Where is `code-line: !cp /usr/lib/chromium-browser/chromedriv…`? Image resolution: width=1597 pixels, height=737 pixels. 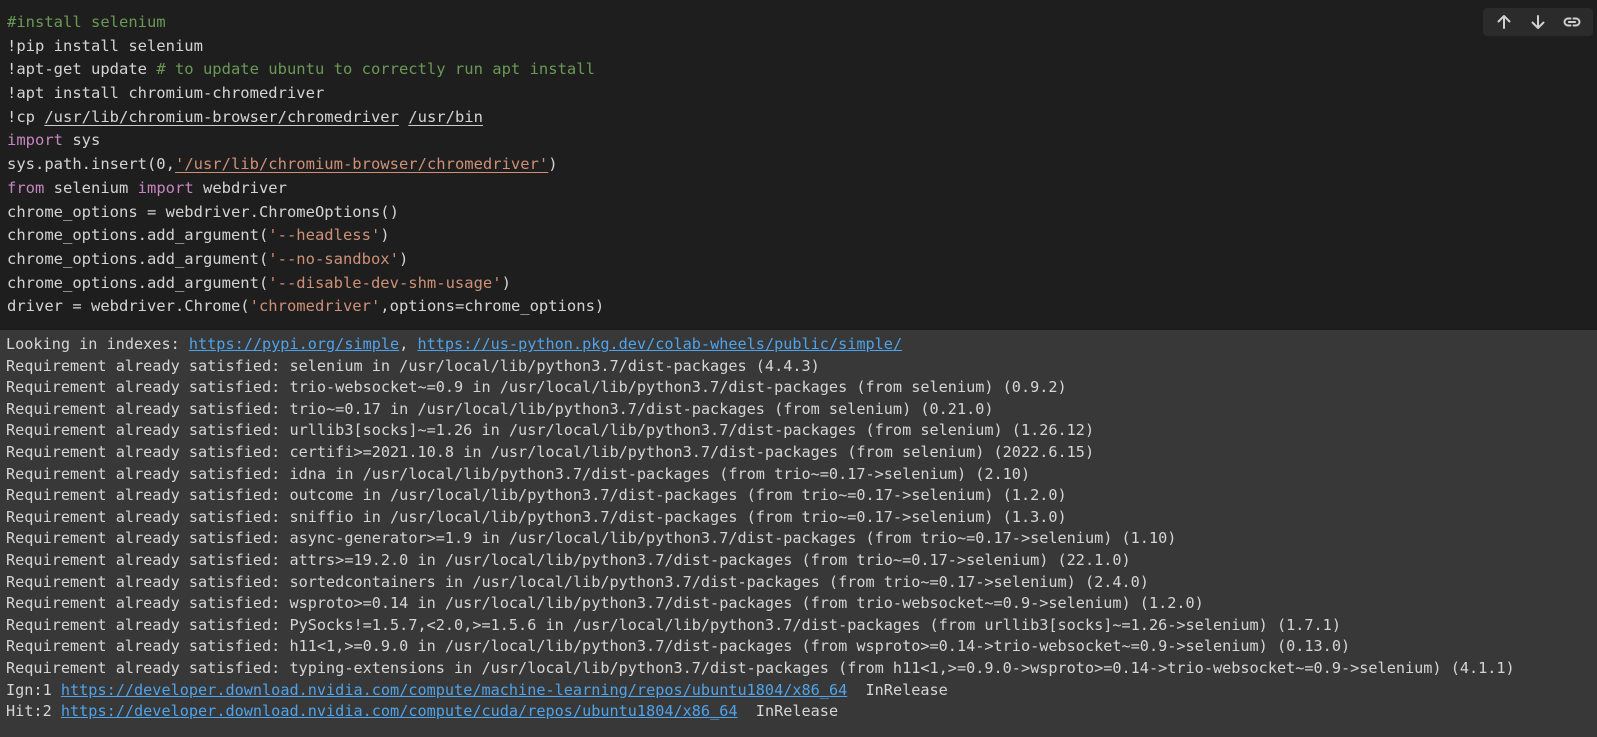 code-line: !cp /usr/lib/chromium-browser/chromedriv… is located at coordinates (798, 118).